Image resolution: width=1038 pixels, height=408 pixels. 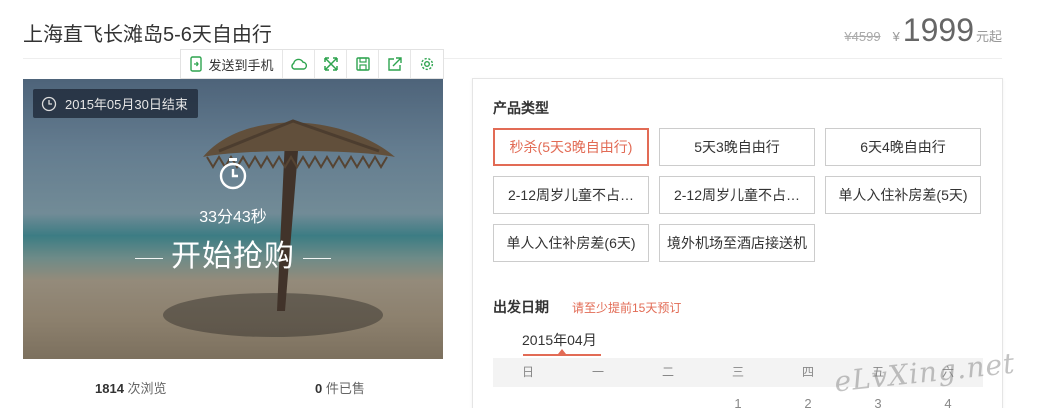 I want to click on expand-icon, so click(x=330, y=64).